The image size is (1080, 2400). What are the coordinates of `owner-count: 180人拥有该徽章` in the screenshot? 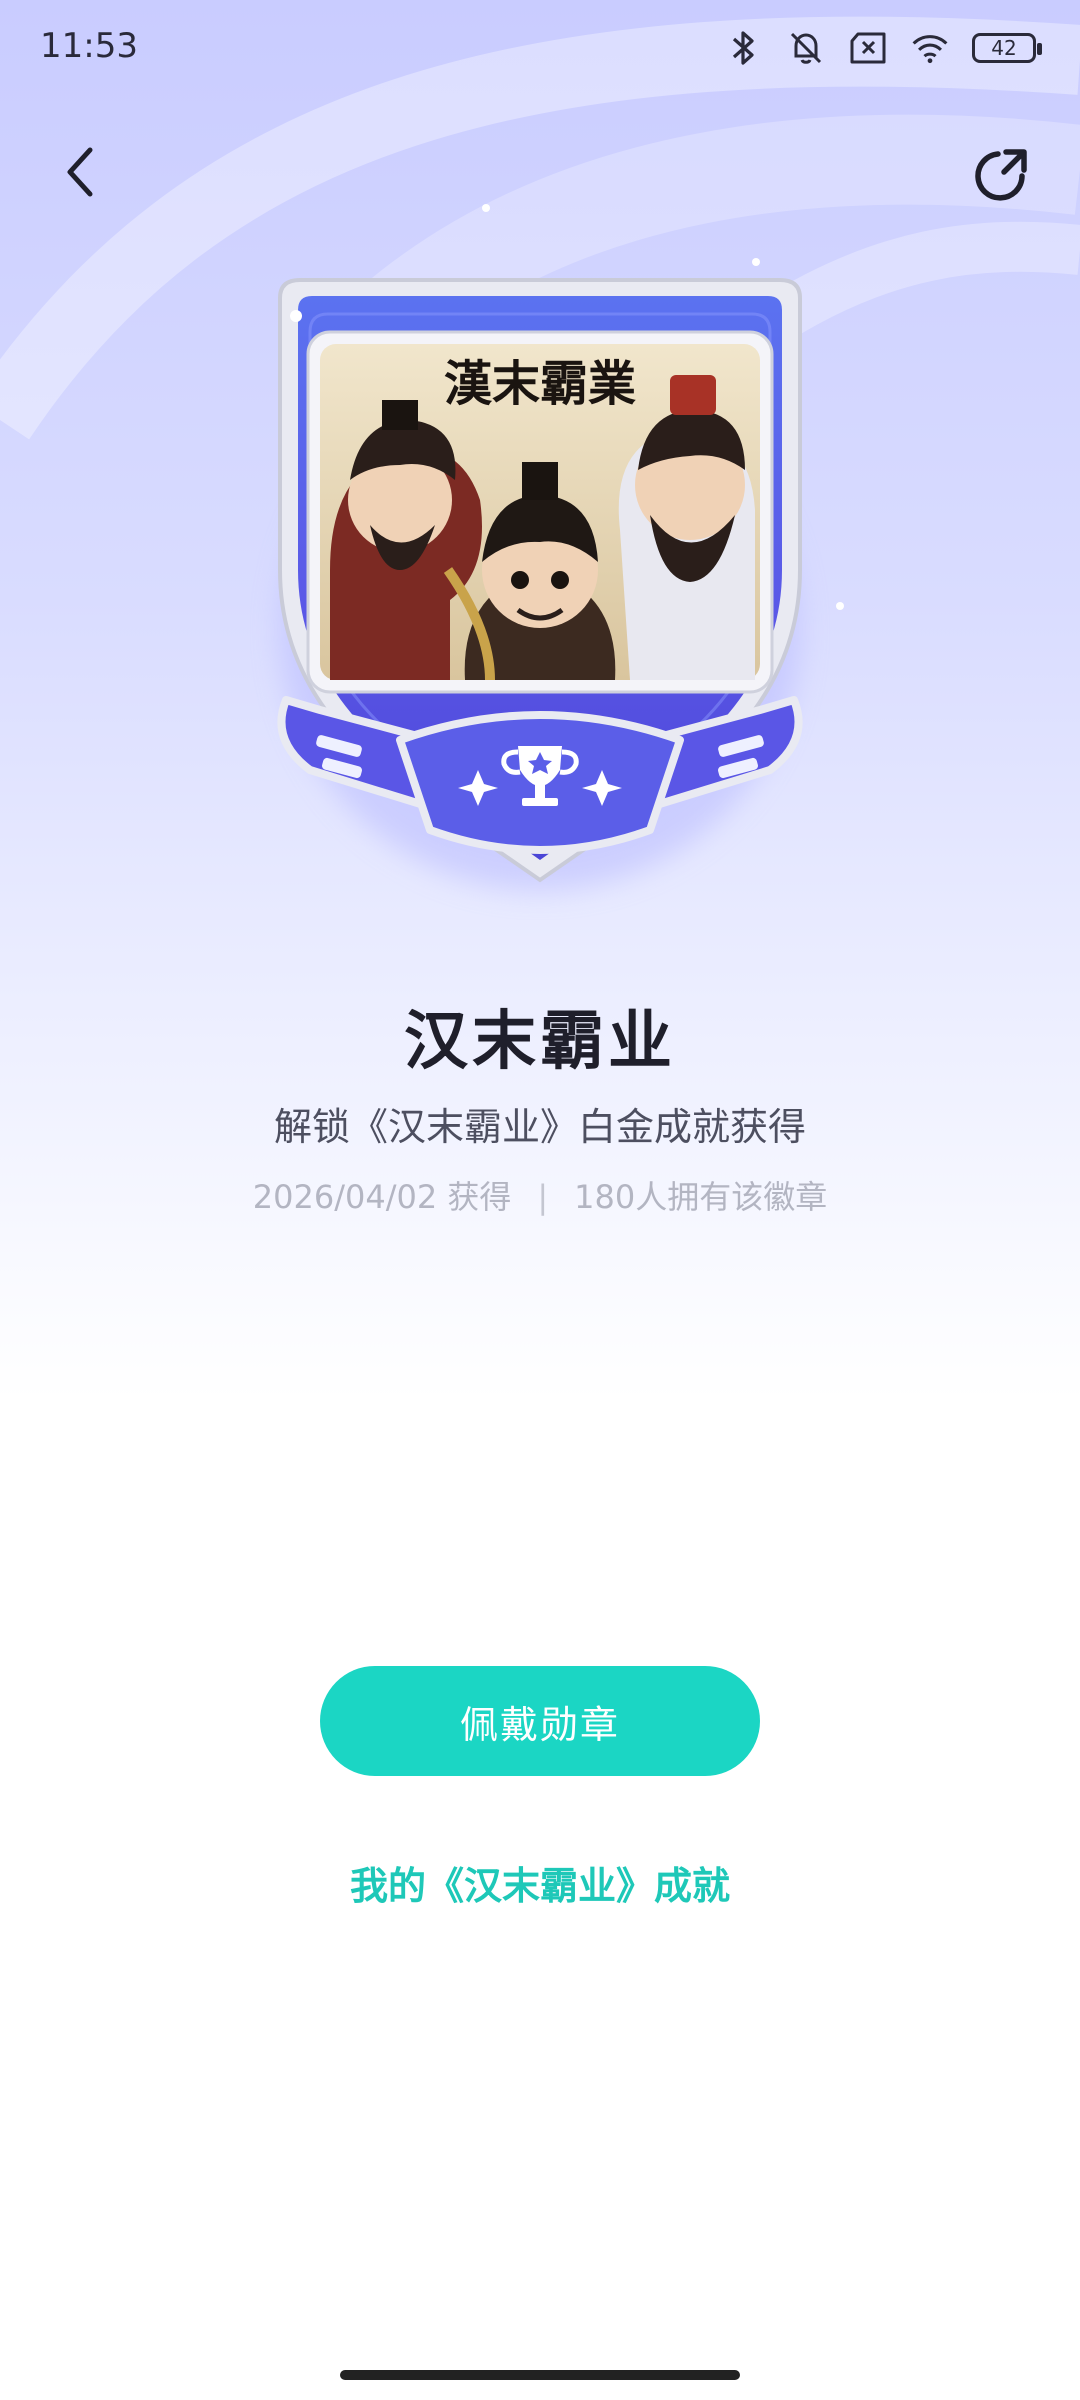 It's located at (701, 1197).